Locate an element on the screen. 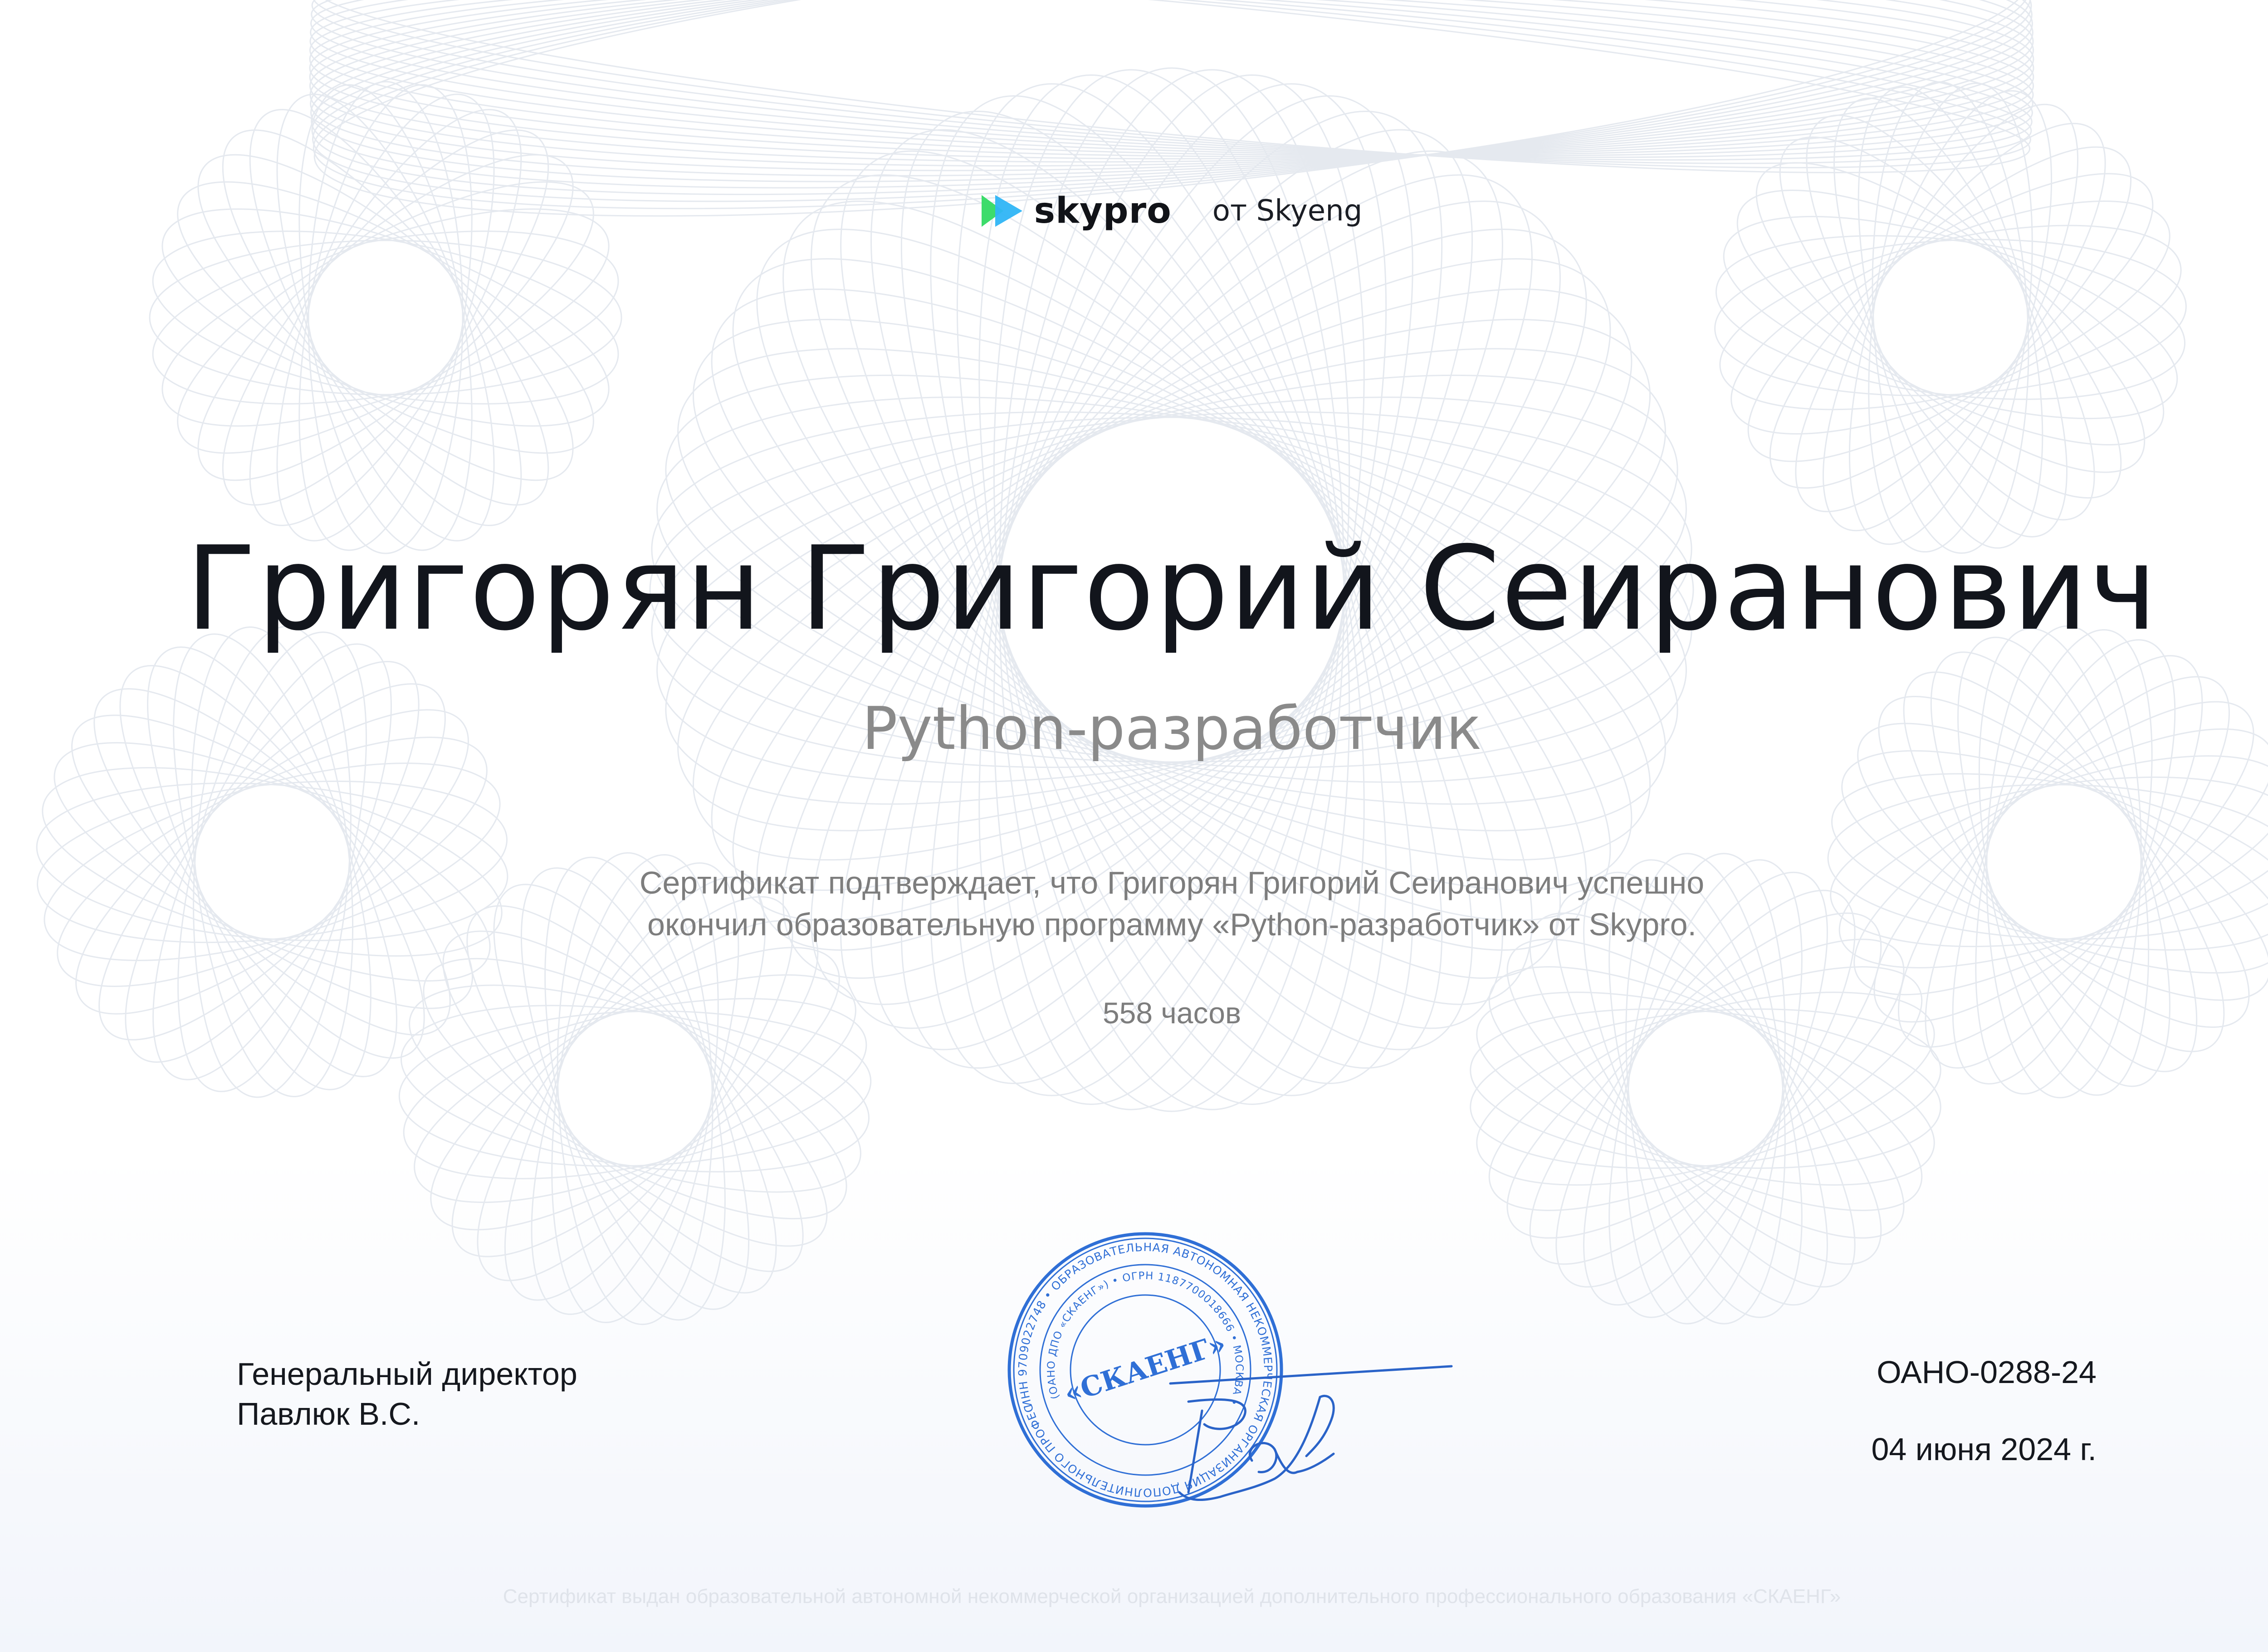 Image resolution: width=2268 pixels, height=1652 pixels. signatory-name: Павлюк В.С. is located at coordinates (329, 1414).